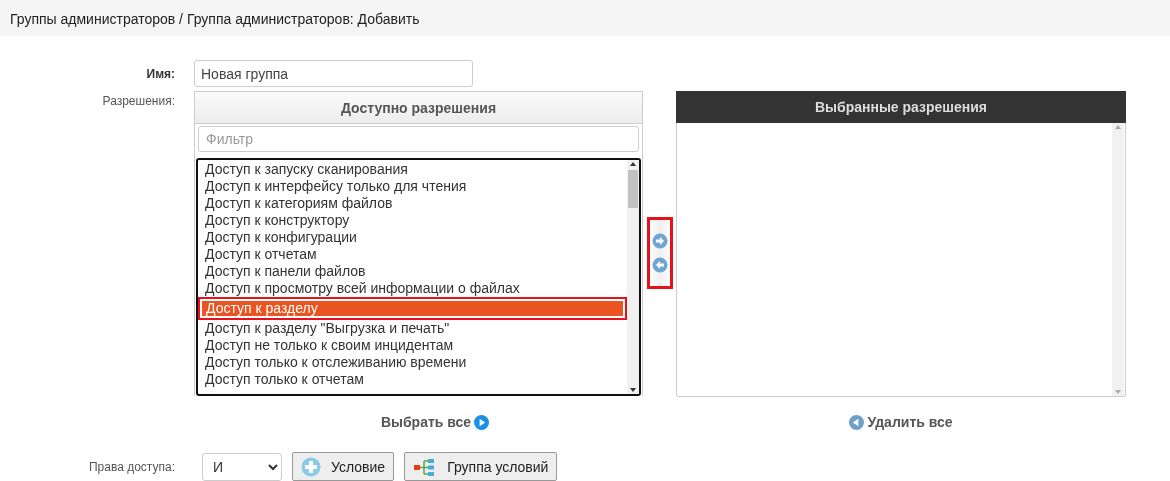  What do you see at coordinates (412, 186) in the screenshot?
I see `permission-item: Доступ к интерфейсу только для чтения` at bounding box center [412, 186].